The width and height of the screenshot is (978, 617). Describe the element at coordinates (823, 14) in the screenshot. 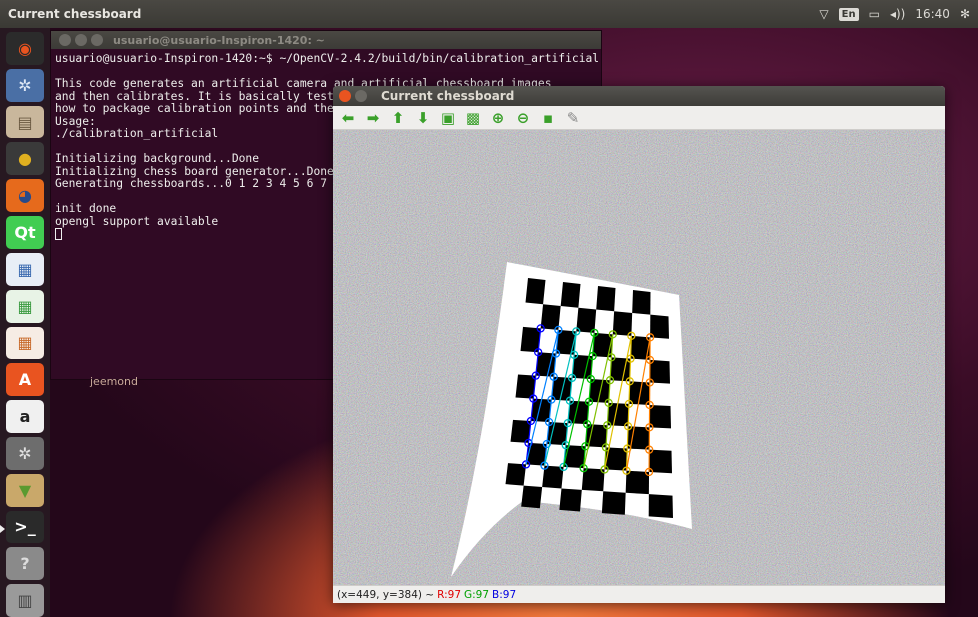

I see `network-icon: ▽` at that location.